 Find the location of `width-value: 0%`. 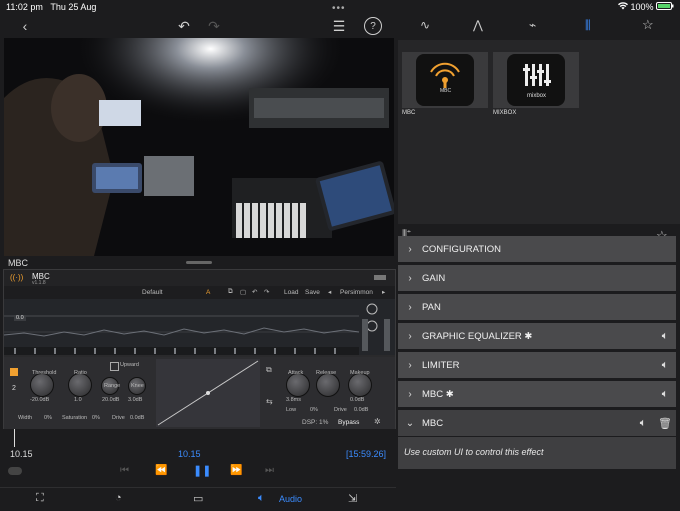

width-value: 0% is located at coordinates (48, 418).